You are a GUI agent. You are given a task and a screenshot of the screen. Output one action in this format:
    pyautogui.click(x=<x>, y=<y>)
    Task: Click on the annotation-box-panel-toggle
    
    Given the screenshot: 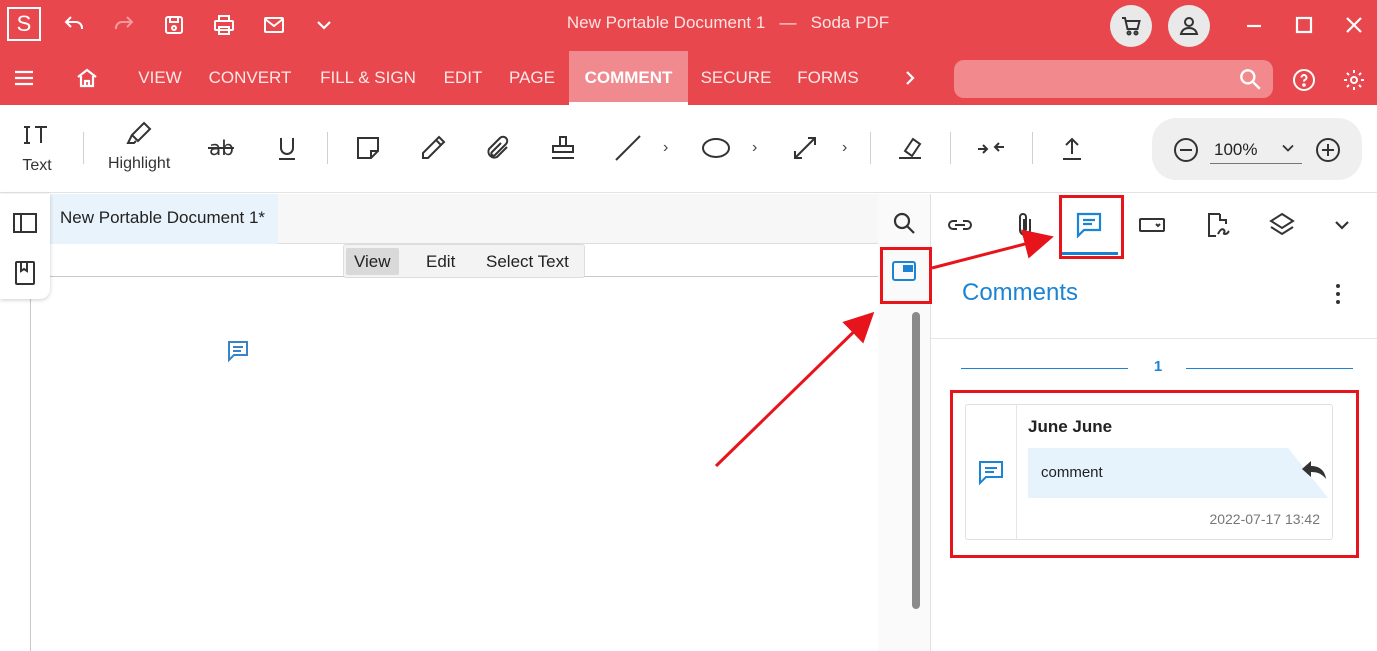 What is the action you would take?
    pyautogui.click(x=906, y=275)
    